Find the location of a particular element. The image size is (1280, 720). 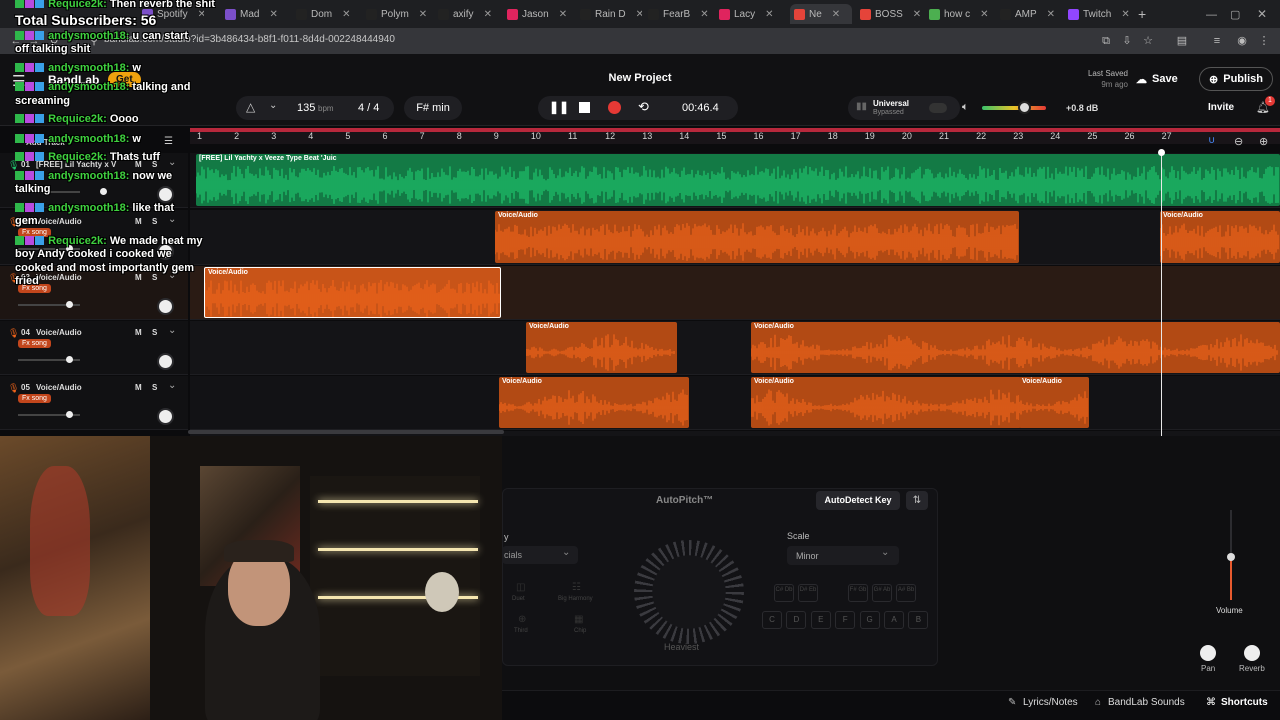

note-button: F is located at coordinates (845, 620).